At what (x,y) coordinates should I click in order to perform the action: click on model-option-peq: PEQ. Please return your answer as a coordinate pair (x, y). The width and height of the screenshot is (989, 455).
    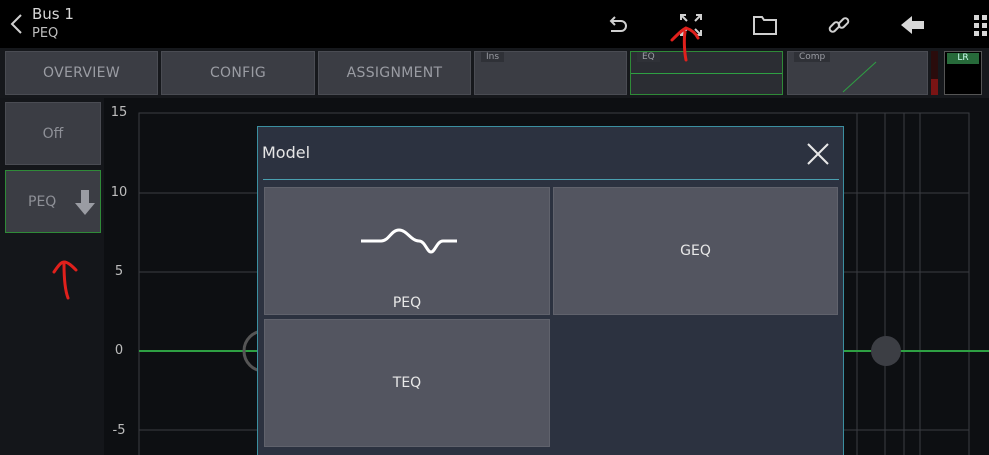
    Looking at the image, I should click on (407, 251).